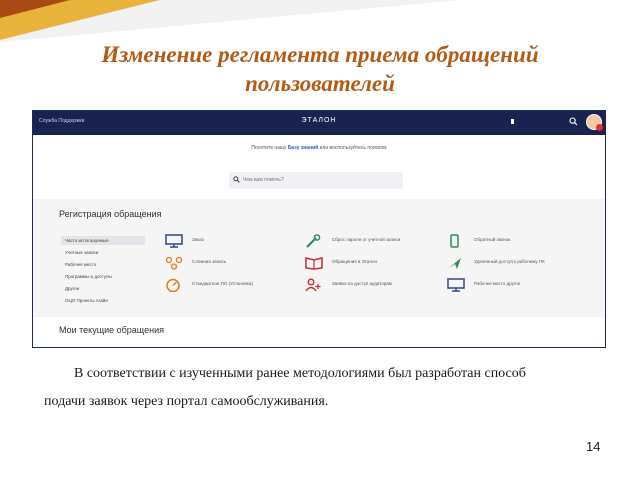 The height and width of the screenshot is (480, 640). What do you see at coordinates (111, 330) in the screenshot?
I see `current-requests-title: Мои текущие обращения` at bounding box center [111, 330].